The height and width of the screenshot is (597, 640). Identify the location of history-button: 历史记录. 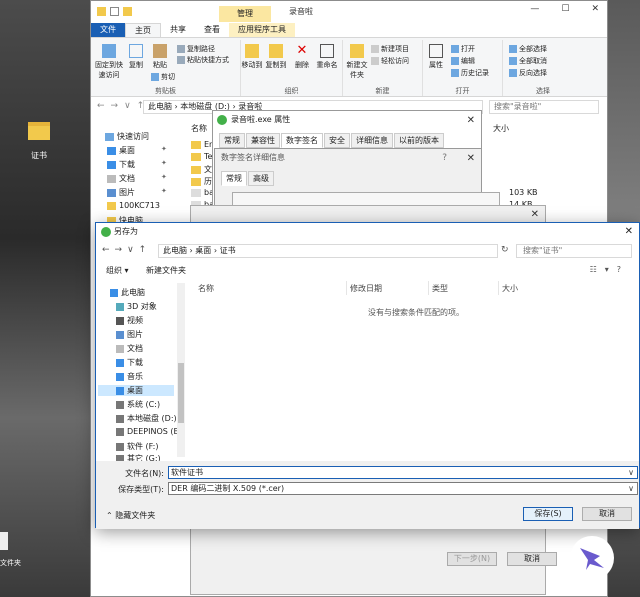
(470, 73).